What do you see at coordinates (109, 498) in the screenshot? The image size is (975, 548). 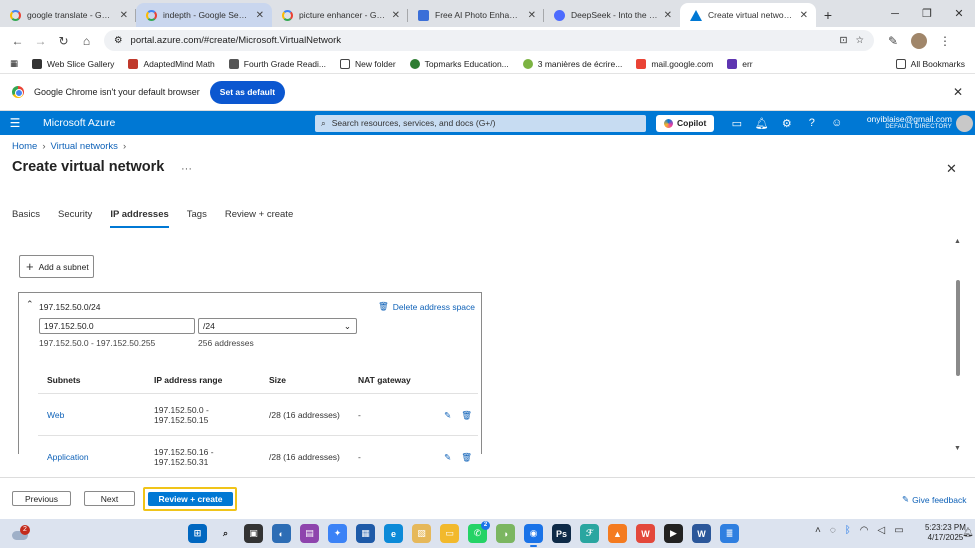 I see `next-button: Next` at bounding box center [109, 498].